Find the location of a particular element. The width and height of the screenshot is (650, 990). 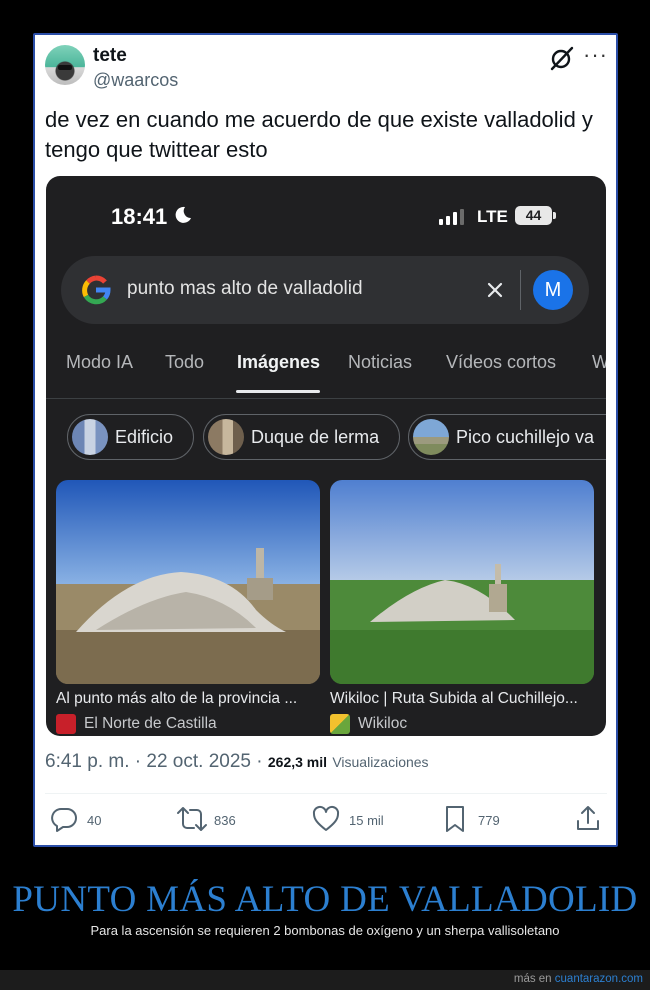

footer-prefix: más en is located at coordinates (532, 979).